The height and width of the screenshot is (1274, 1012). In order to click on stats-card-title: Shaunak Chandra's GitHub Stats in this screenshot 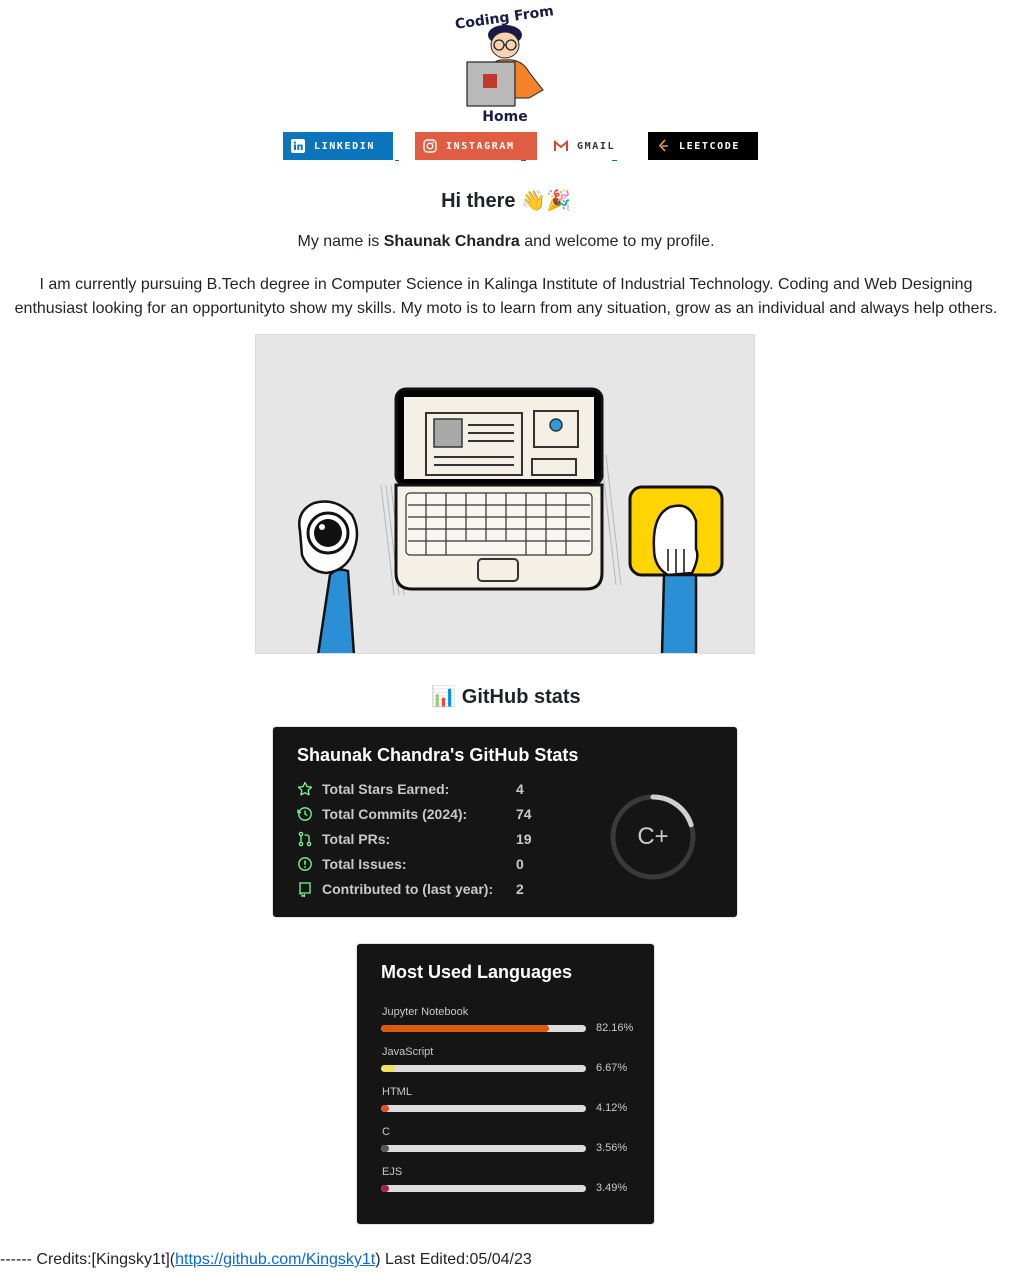, I will do `click(438, 755)`.